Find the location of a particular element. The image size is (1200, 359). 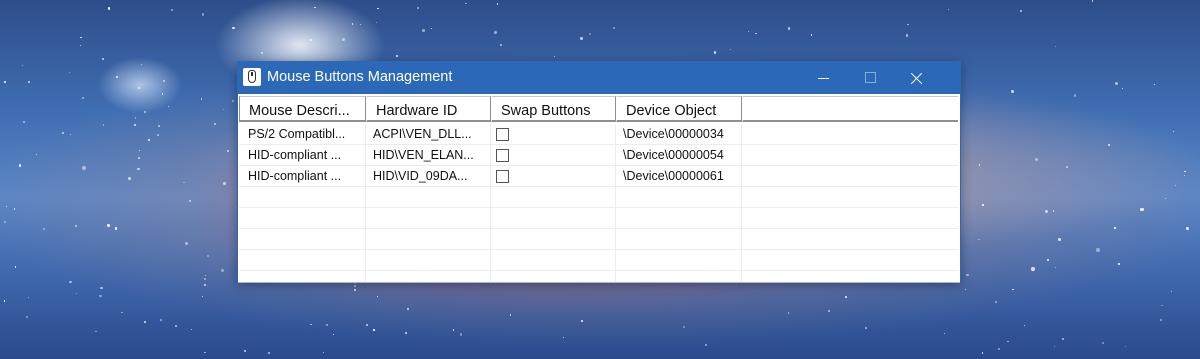

maximize-button is located at coordinates (870, 78).